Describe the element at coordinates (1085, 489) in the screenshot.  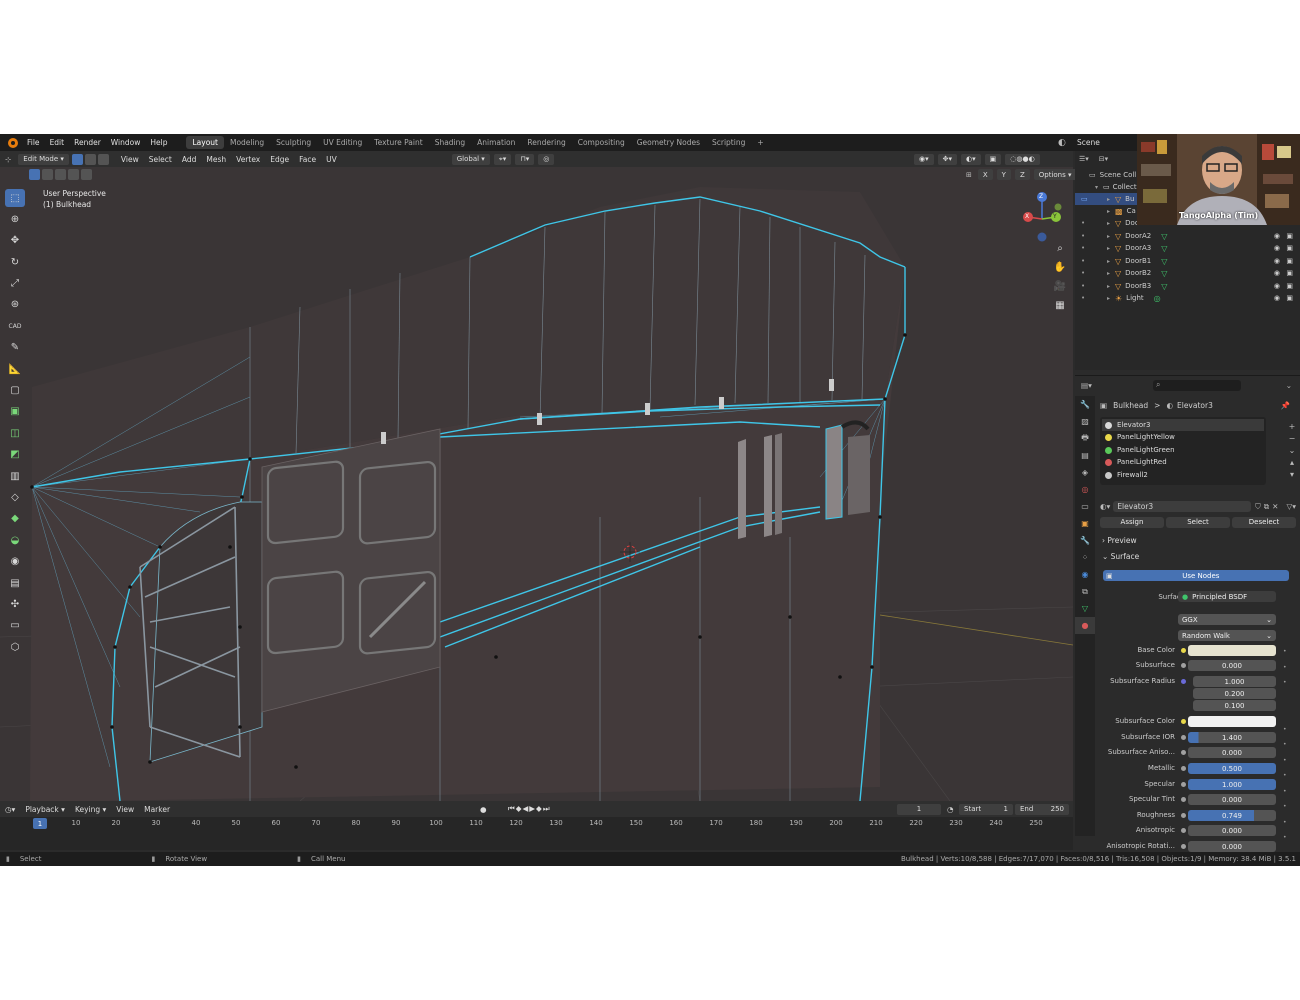
I see `world-tab-icon: ◎` at that location.